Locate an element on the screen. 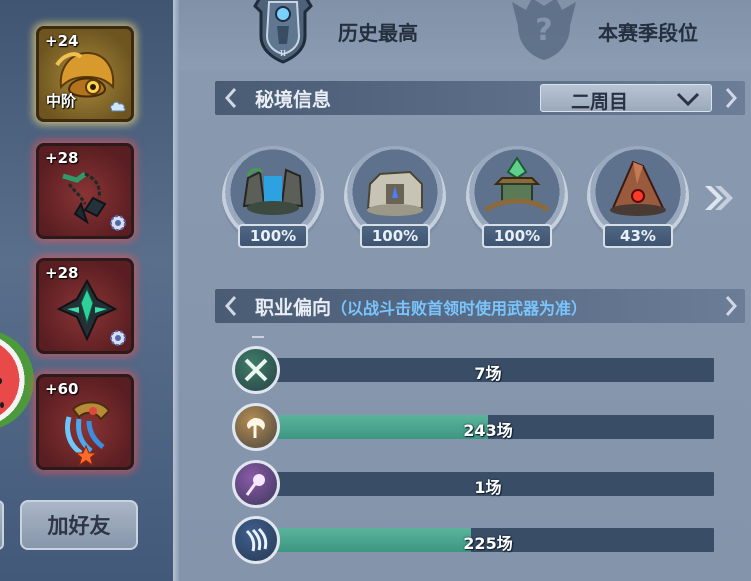 The width and height of the screenshot is (751, 581). class-preference-subtitle: （以战斗击败首领时使用武器为准） is located at coordinates (459, 308).